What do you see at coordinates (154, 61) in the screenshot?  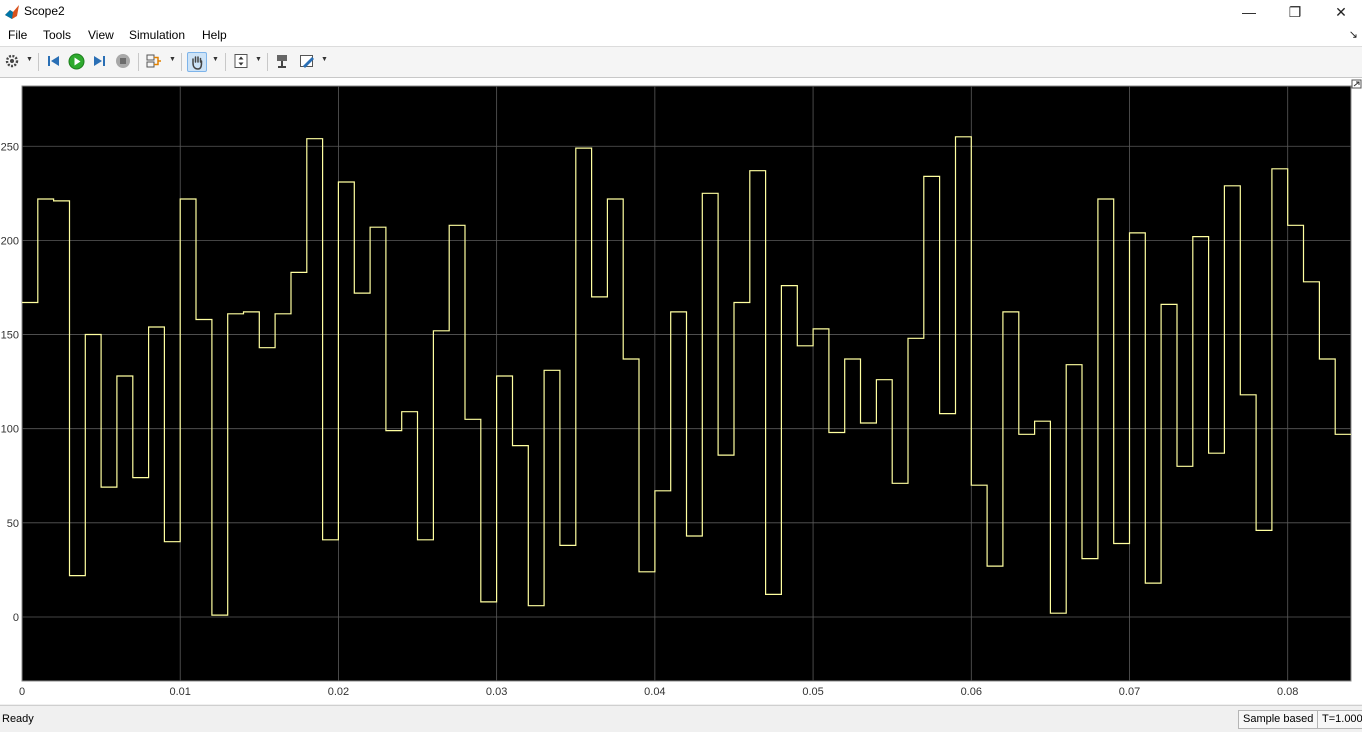 I see `signal-select-icon` at bounding box center [154, 61].